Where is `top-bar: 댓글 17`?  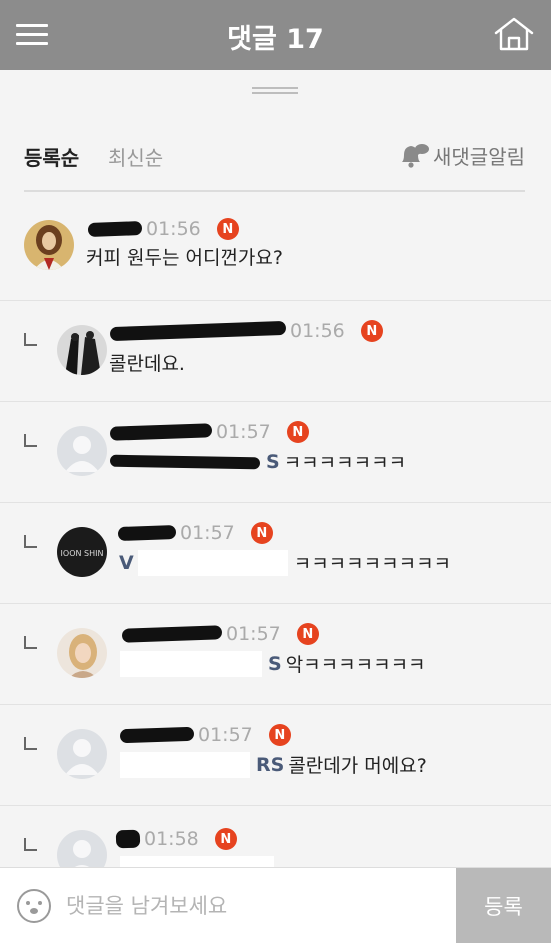 top-bar: 댓글 17 is located at coordinates (275, 35).